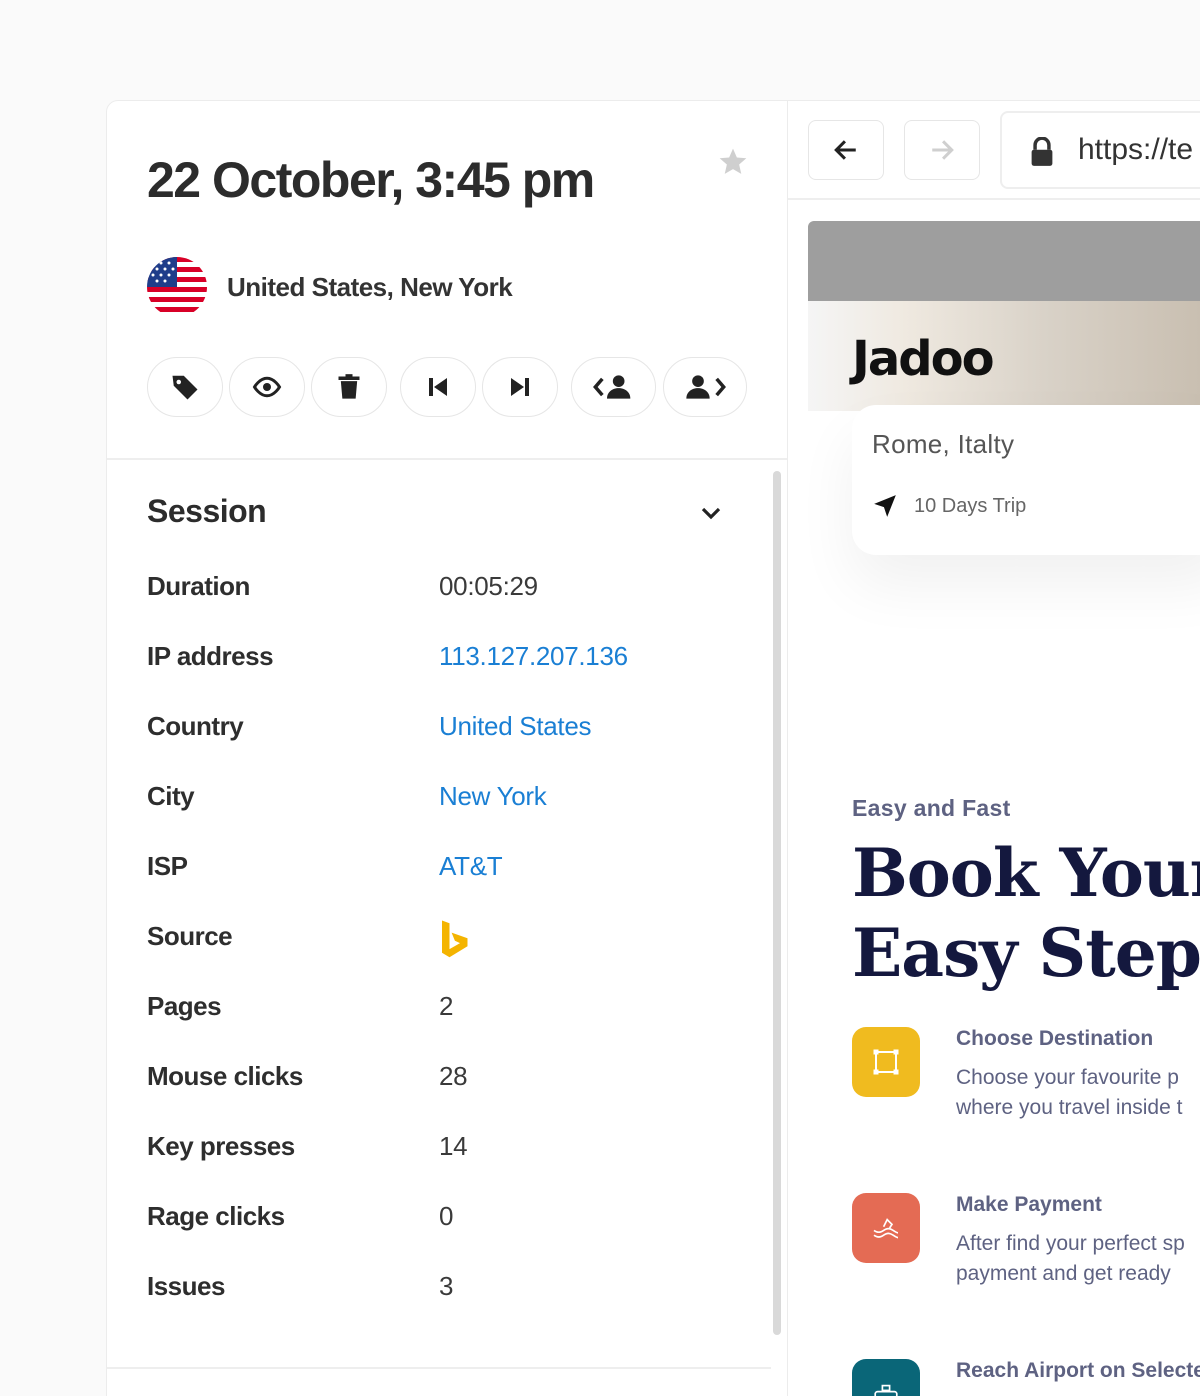 Image resolution: width=1200 pixels, height=1396 pixels. I want to click on back-button, so click(846, 150).